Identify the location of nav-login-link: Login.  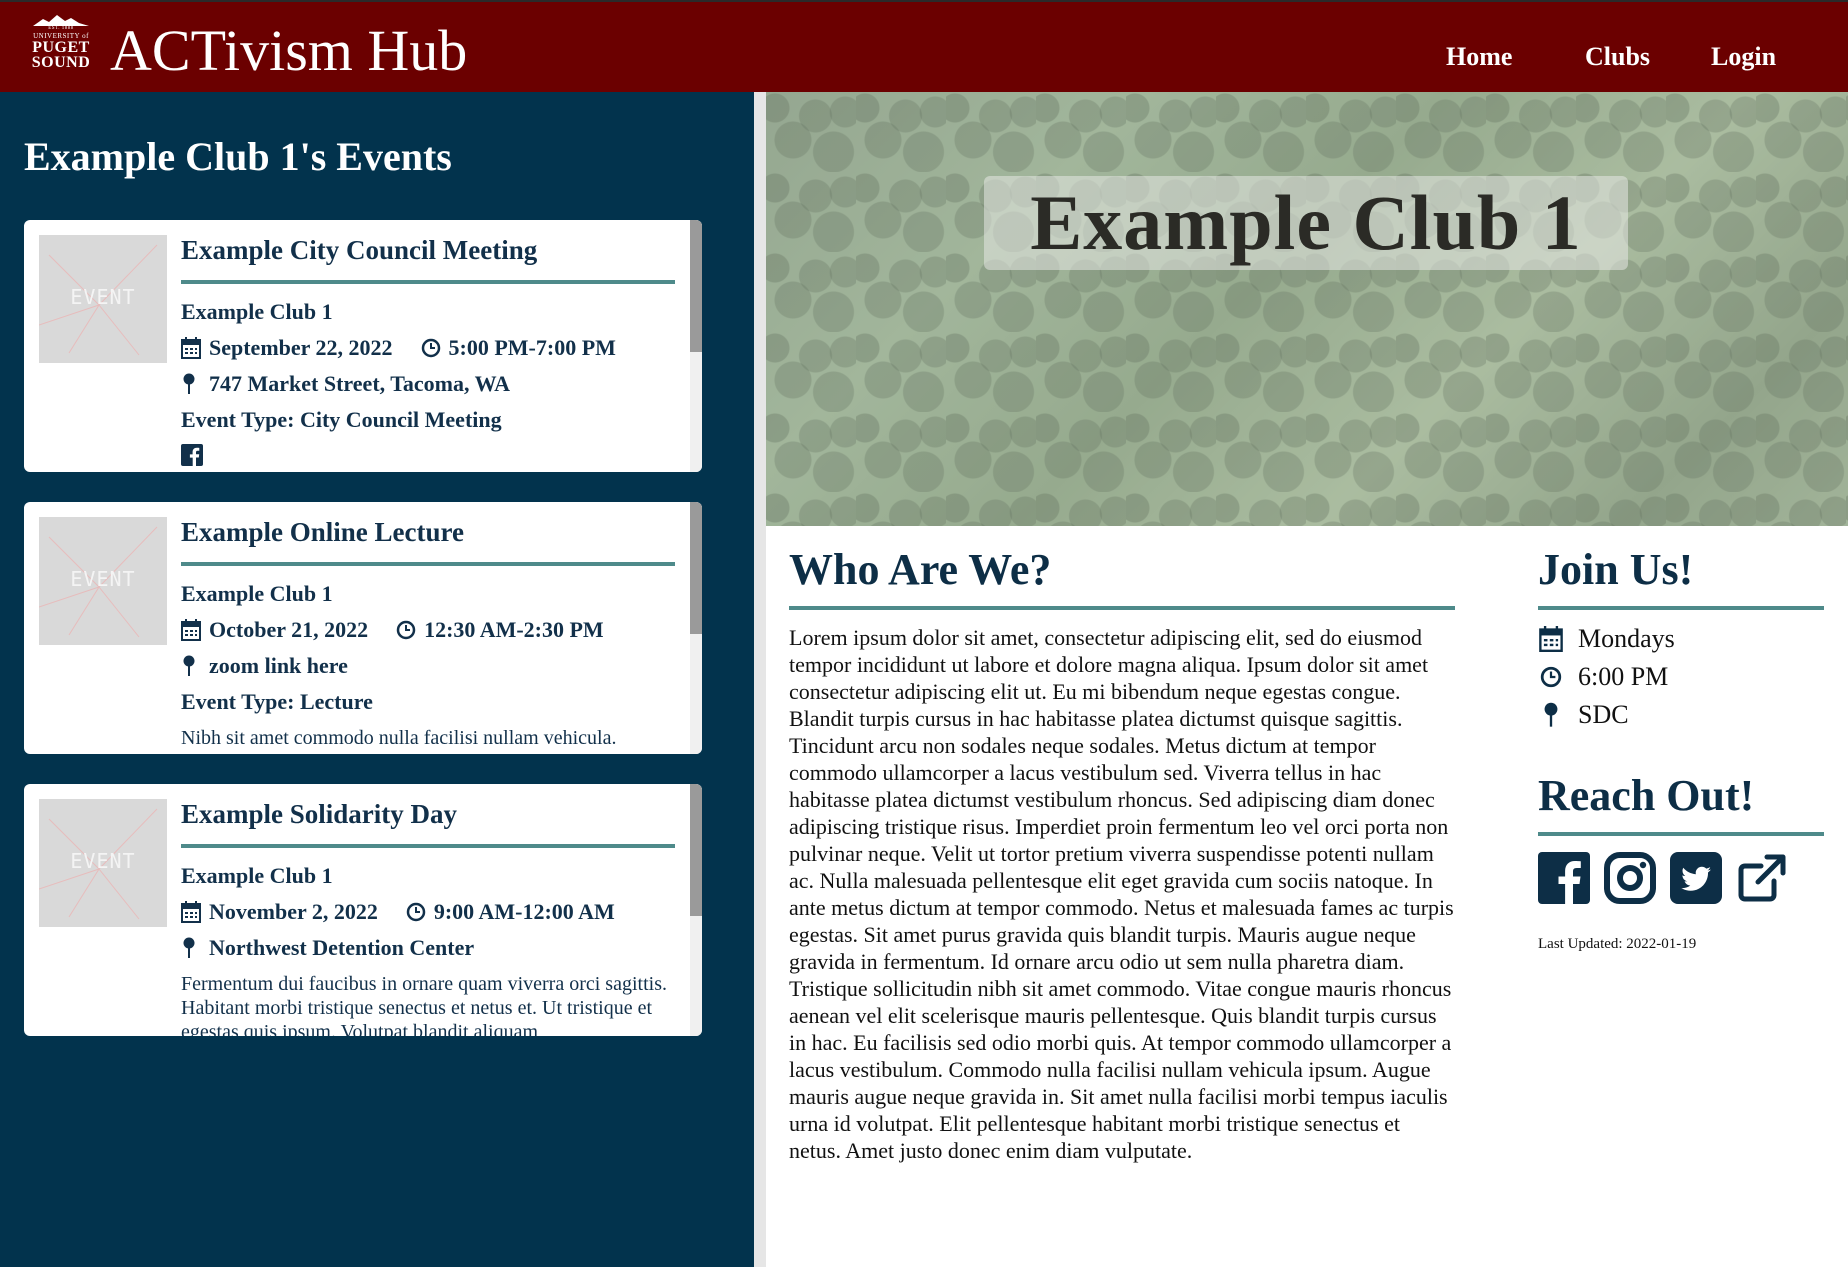
(1743, 57).